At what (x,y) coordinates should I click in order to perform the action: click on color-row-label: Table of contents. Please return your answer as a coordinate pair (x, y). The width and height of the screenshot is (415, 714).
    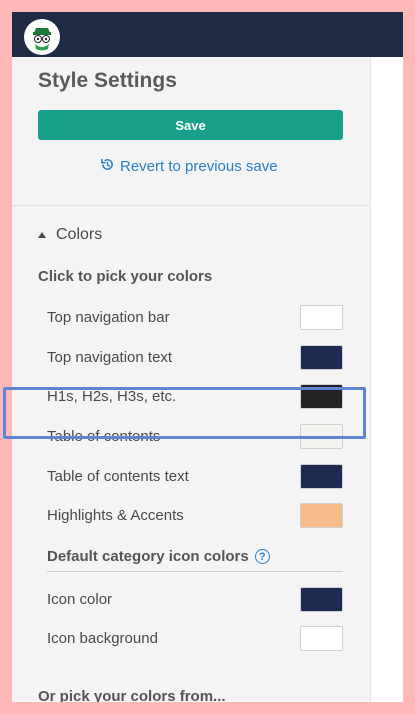
    Looking at the image, I should click on (104, 436).